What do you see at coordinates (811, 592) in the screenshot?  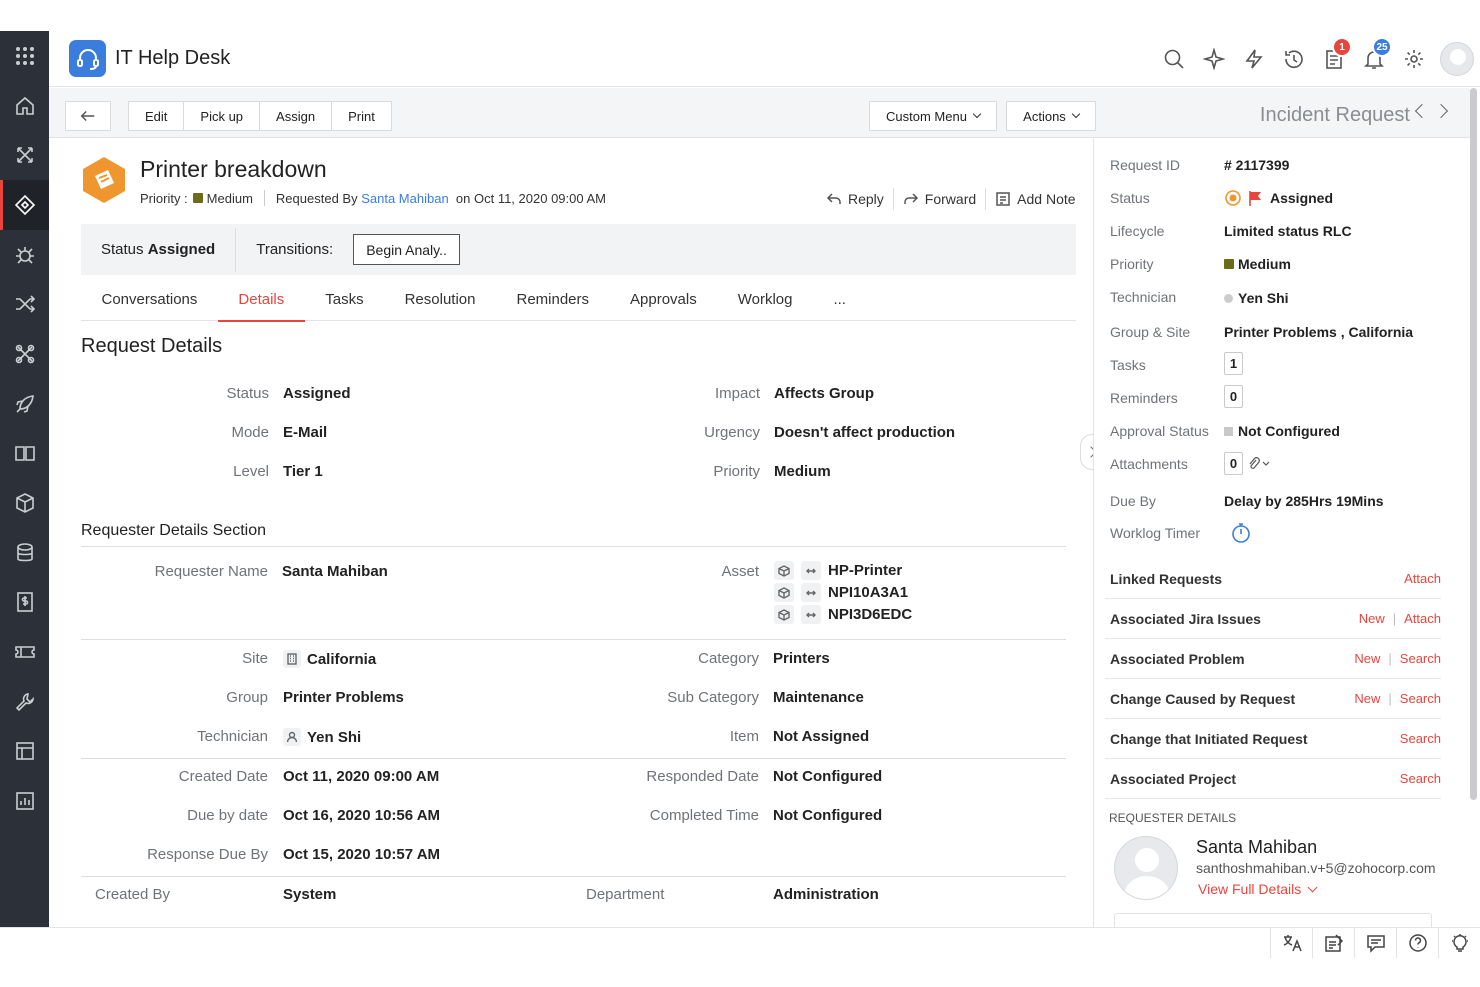 I see `link-icon` at bounding box center [811, 592].